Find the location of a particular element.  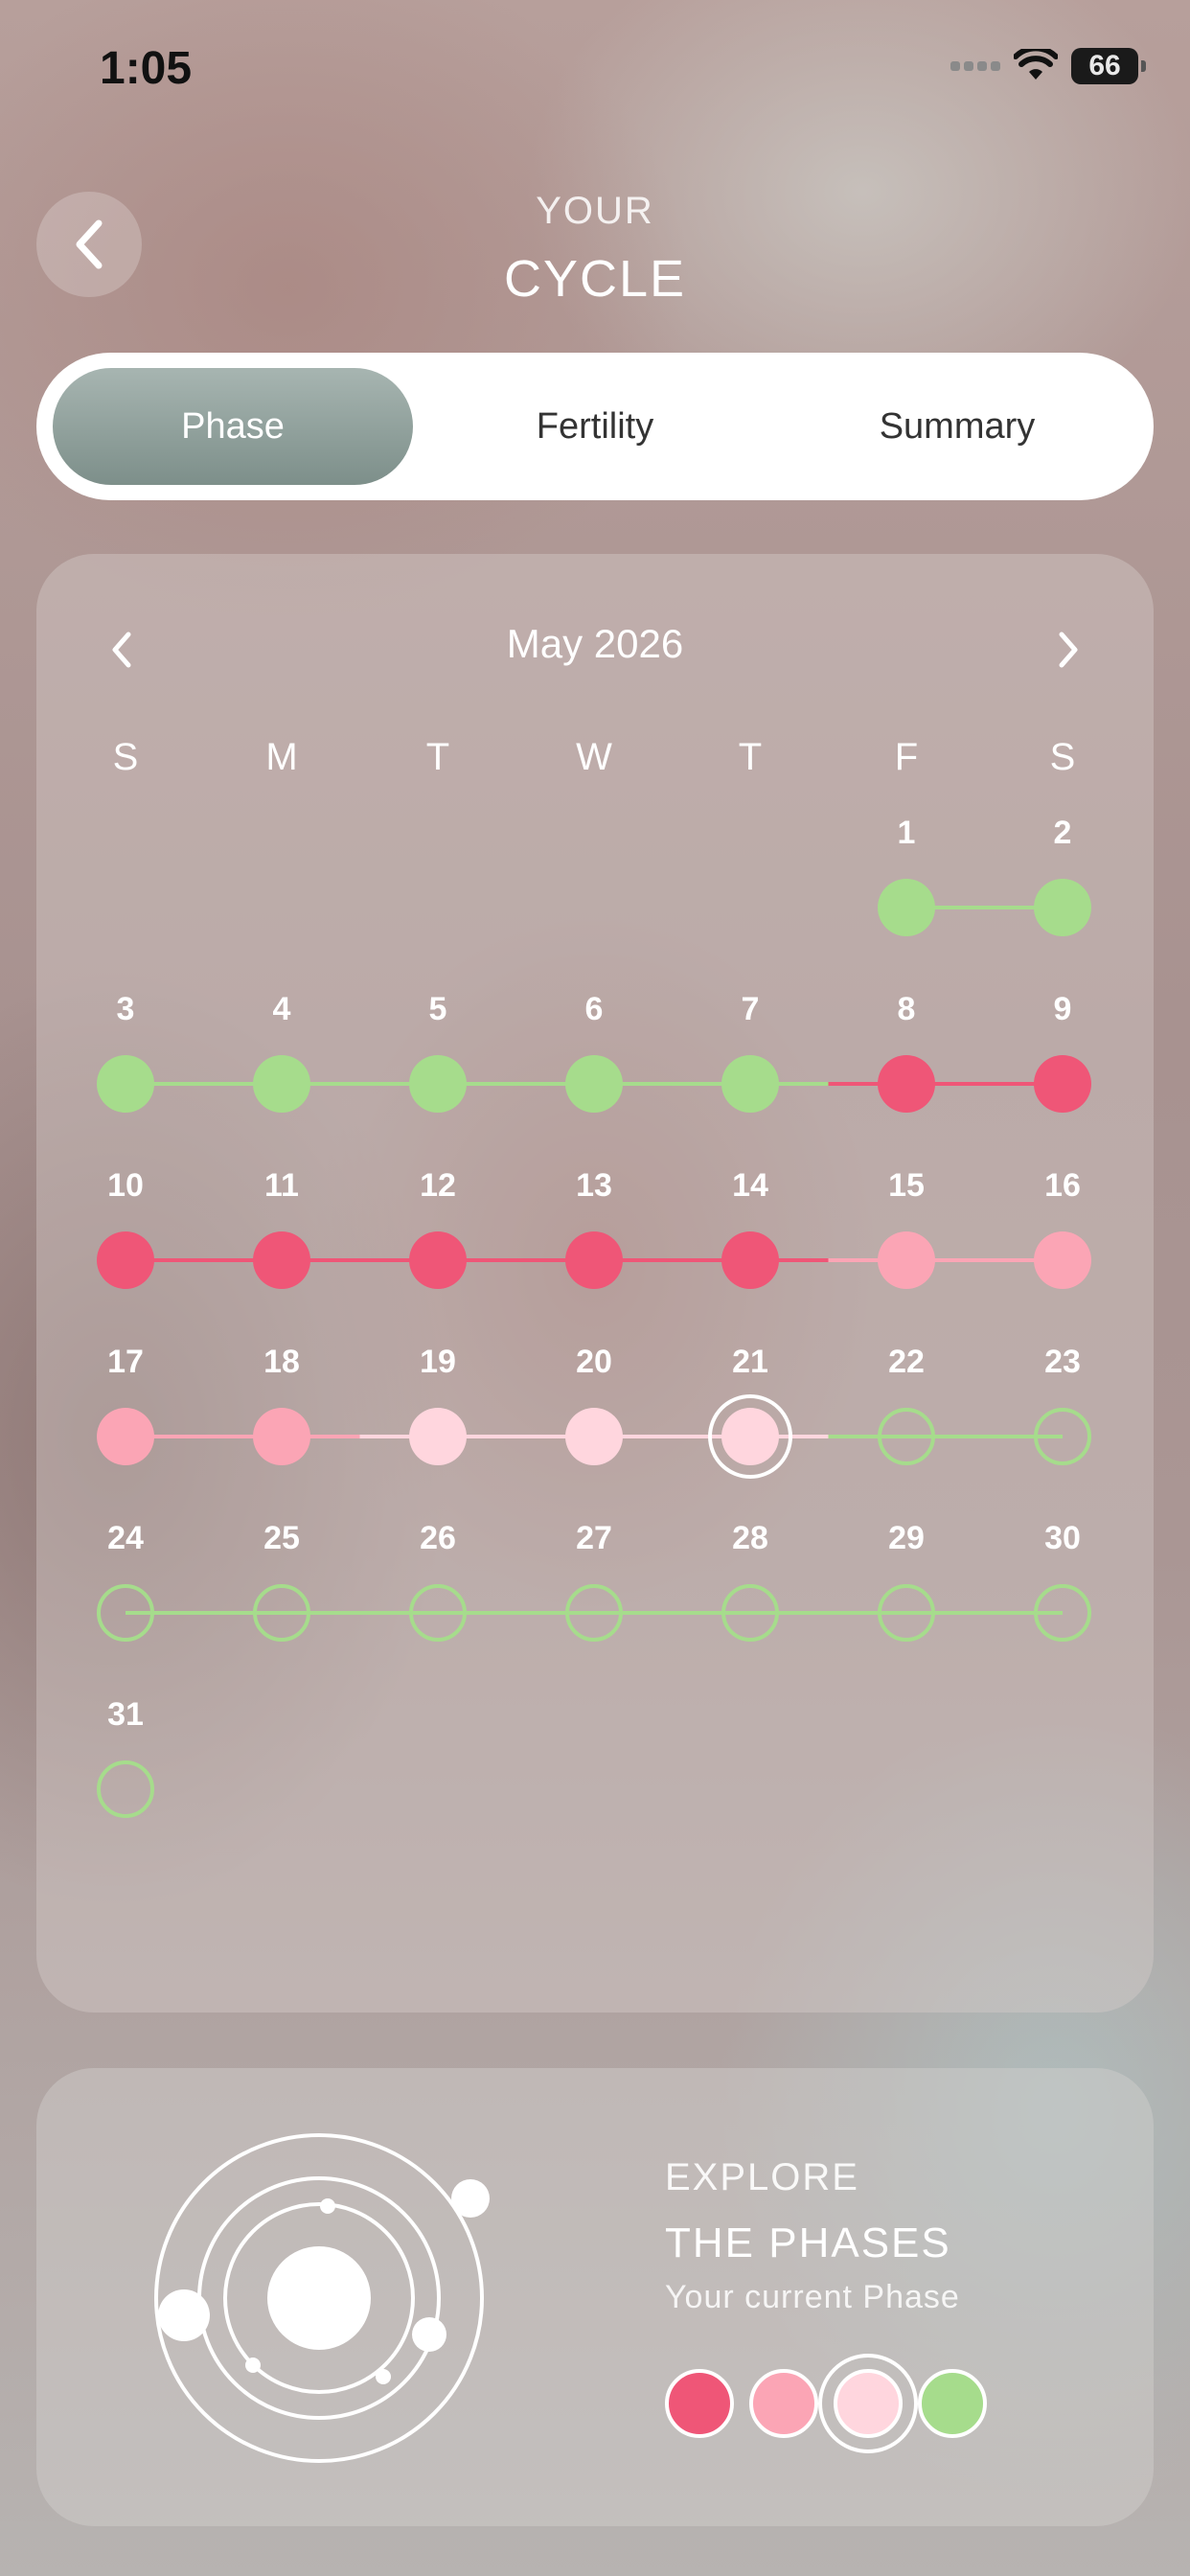

day-number: 14 is located at coordinates (750, 1185).